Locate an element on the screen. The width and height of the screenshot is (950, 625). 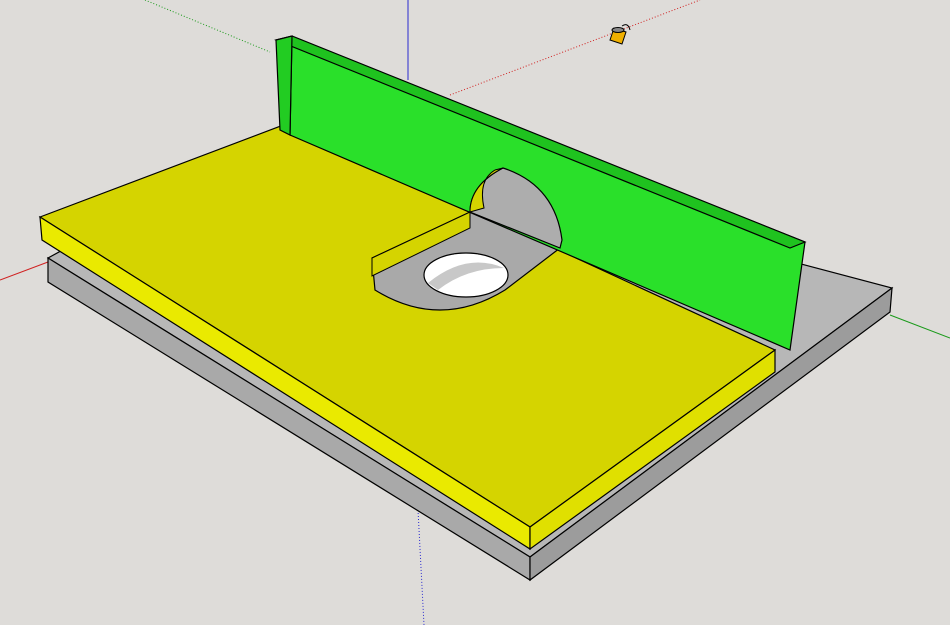
blue-axis-dotted-line is located at coordinates (421, 567).